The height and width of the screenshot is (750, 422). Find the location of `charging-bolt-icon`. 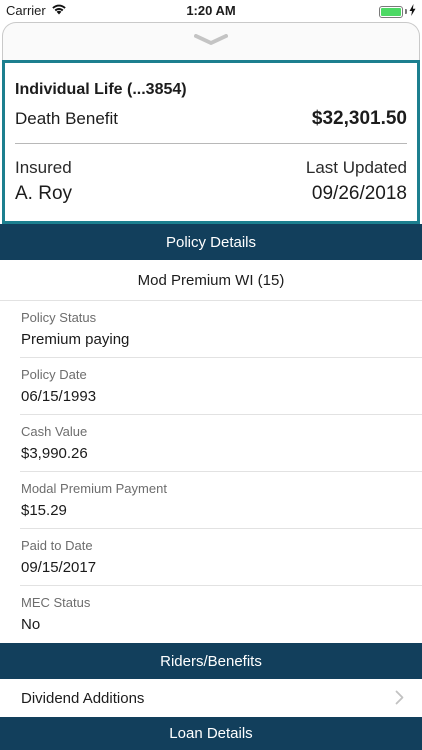

charging-bolt-icon is located at coordinates (412, 11).